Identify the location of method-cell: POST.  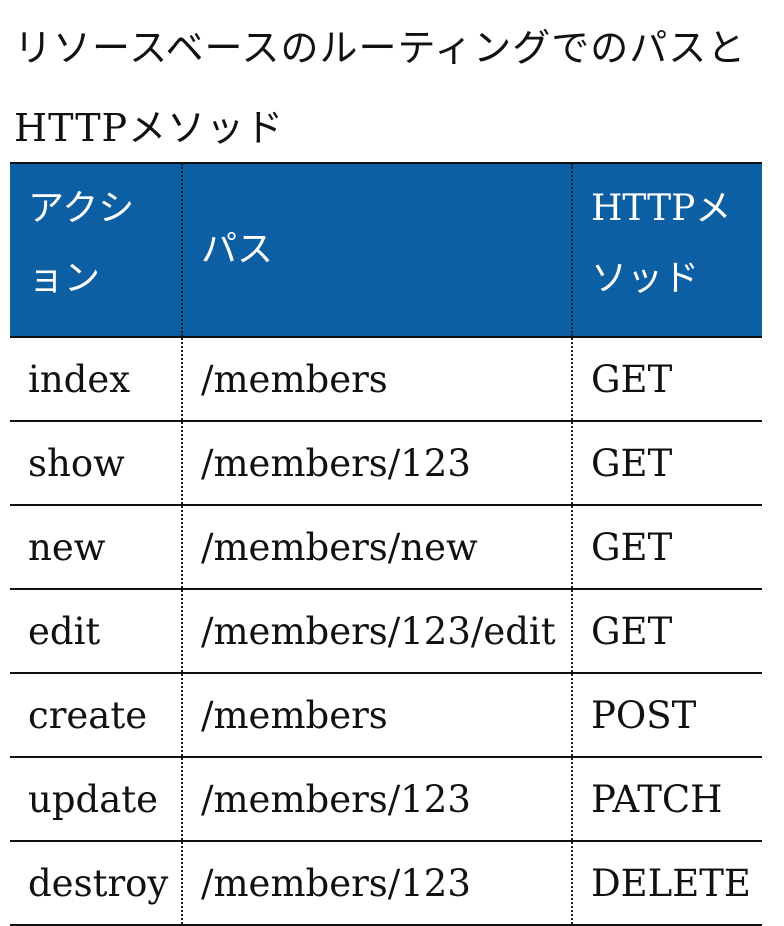
(667, 715).